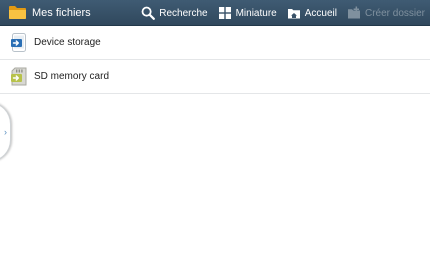  What do you see at coordinates (256, 13) in the screenshot?
I see `thumbnail-view-label: Miniature` at bounding box center [256, 13].